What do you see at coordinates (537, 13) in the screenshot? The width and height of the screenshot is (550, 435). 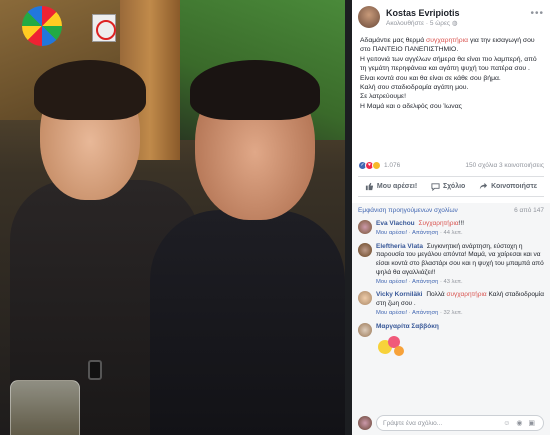 I see `more-options-icon: •••` at bounding box center [537, 13].